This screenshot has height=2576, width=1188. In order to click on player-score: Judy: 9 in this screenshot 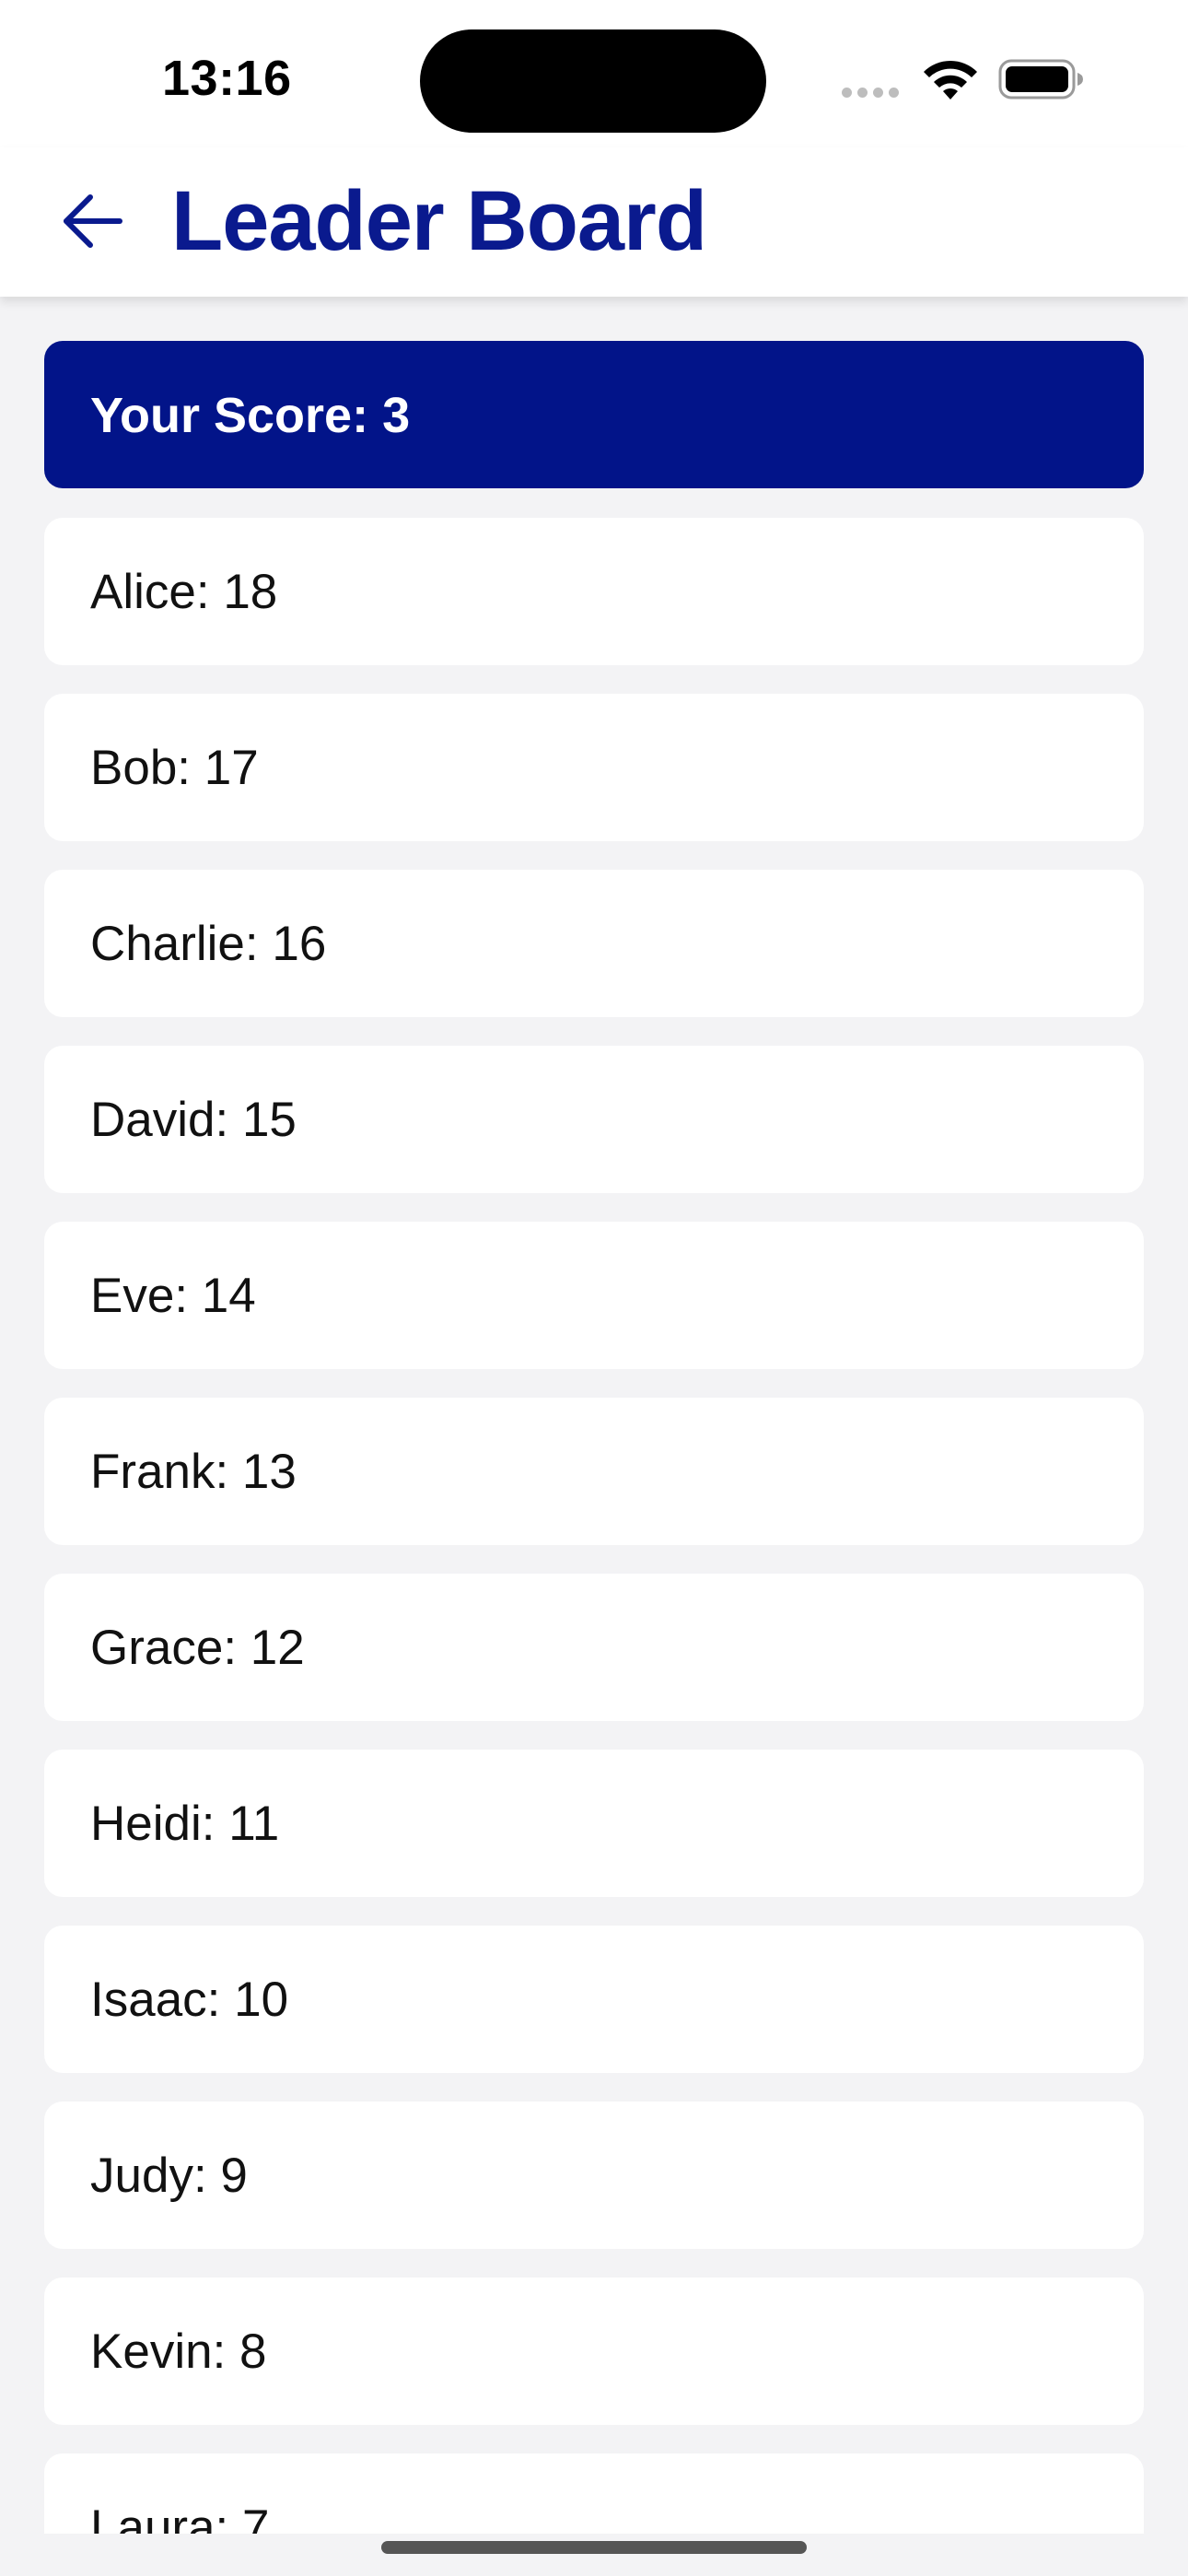, I will do `click(169, 2176)`.